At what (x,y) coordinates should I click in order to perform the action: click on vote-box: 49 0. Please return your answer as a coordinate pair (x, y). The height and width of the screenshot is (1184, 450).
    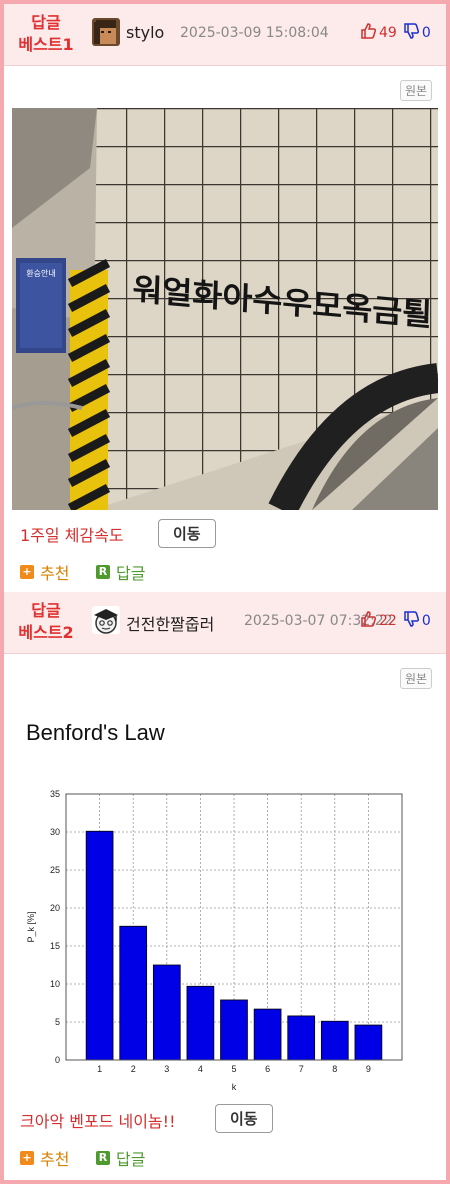
    Looking at the image, I should click on (395, 33).